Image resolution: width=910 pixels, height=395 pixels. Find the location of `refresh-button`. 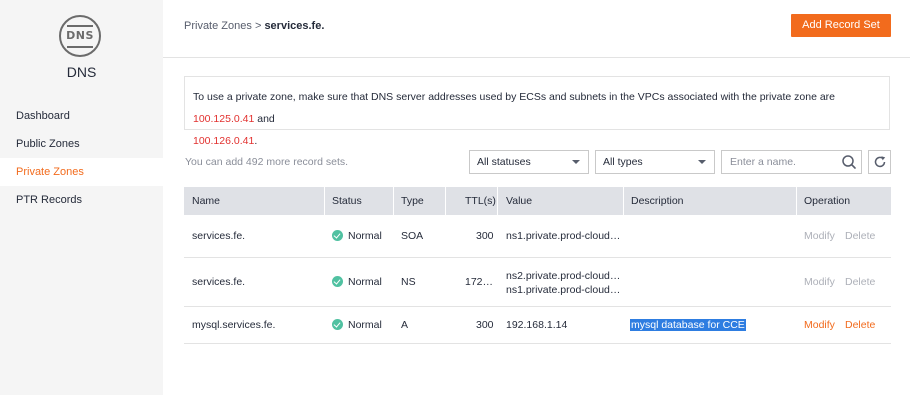

refresh-button is located at coordinates (879, 162).